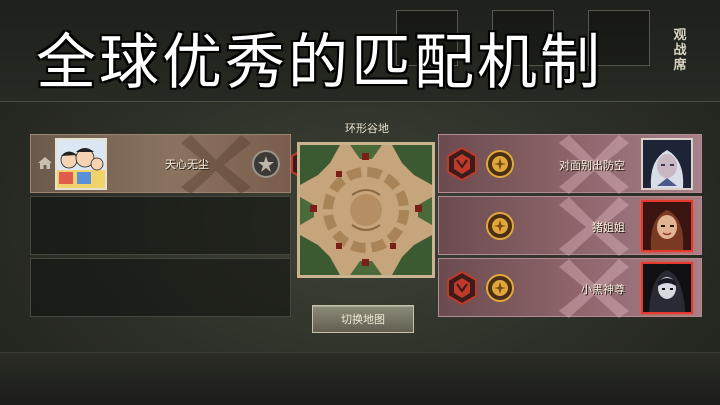  I want to click on switch-map-button: 切换地图, so click(363, 319).